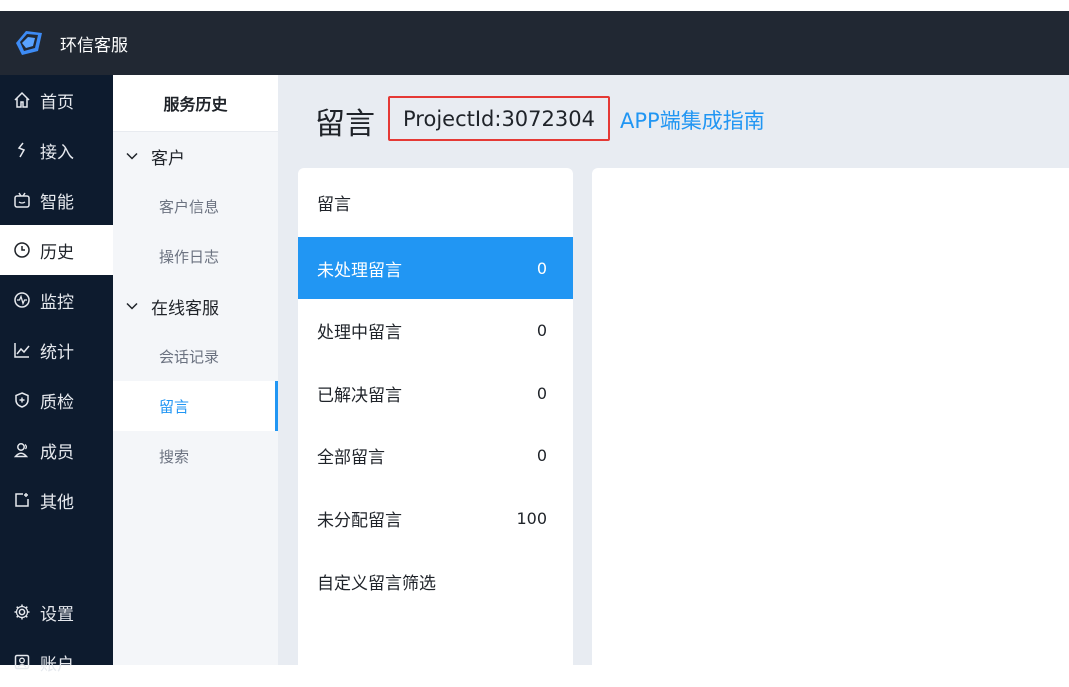  Describe the element at coordinates (359, 520) in the screenshot. I see `filter-label: 未分配留言` at that location.